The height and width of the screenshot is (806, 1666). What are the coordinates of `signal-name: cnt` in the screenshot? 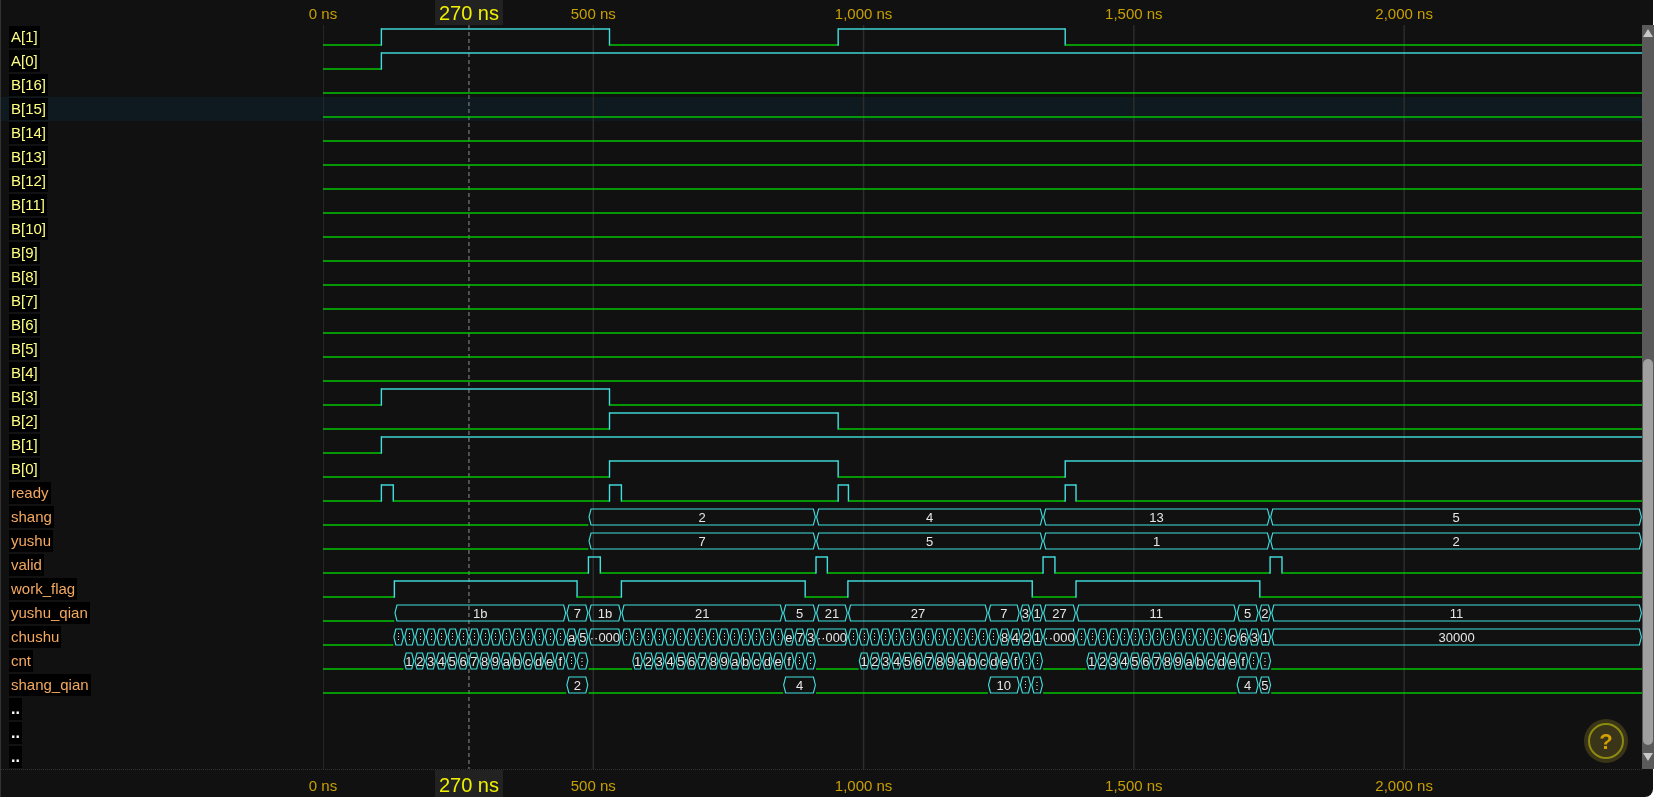 It's located at (21, 661).